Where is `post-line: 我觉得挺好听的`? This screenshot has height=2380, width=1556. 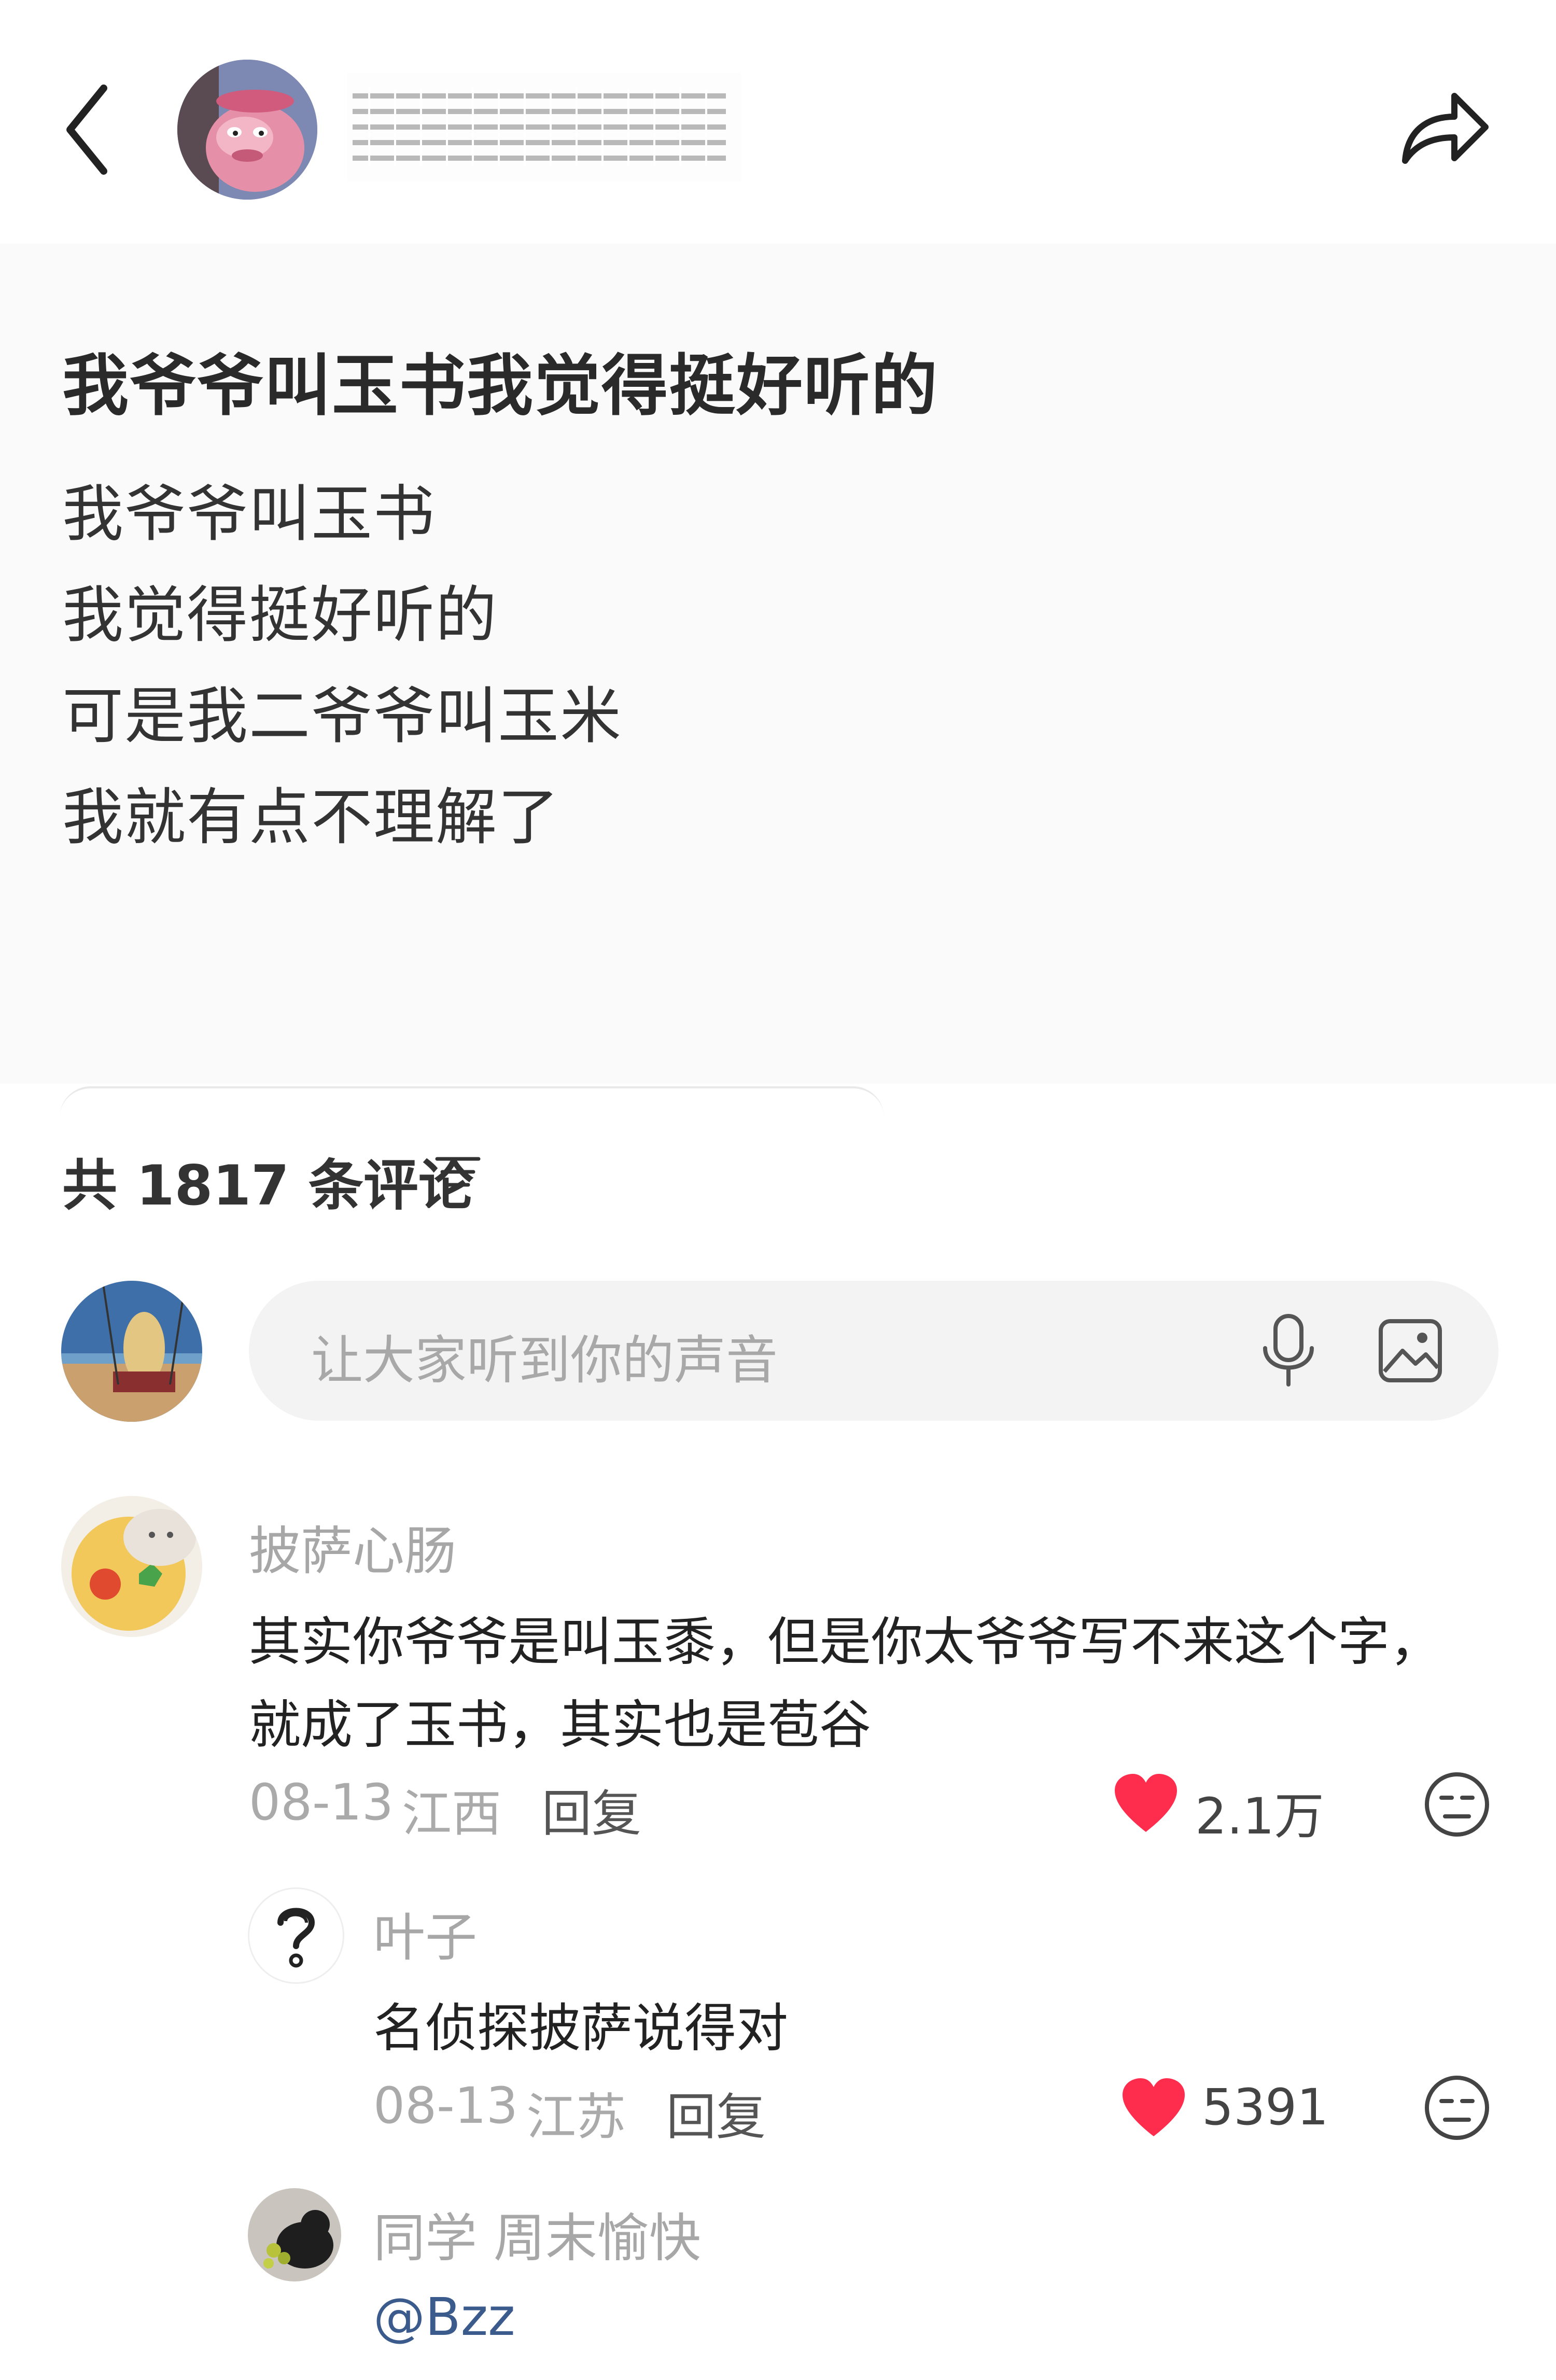
post-line: 我觉得挺好听的 is located at coordinates (280, 615).